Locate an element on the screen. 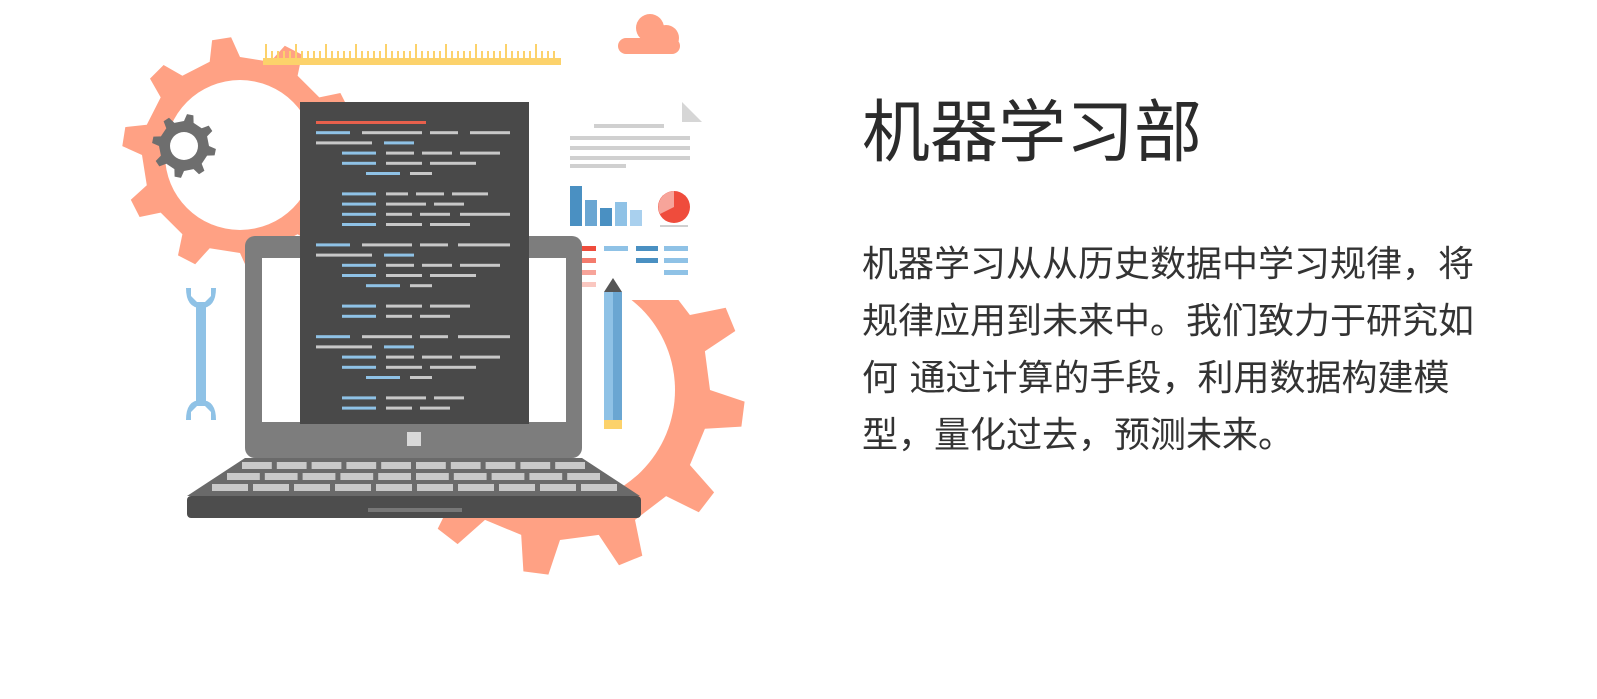 The image size is (1597, 699). wrench-icon is located at coordinates (201, 354).